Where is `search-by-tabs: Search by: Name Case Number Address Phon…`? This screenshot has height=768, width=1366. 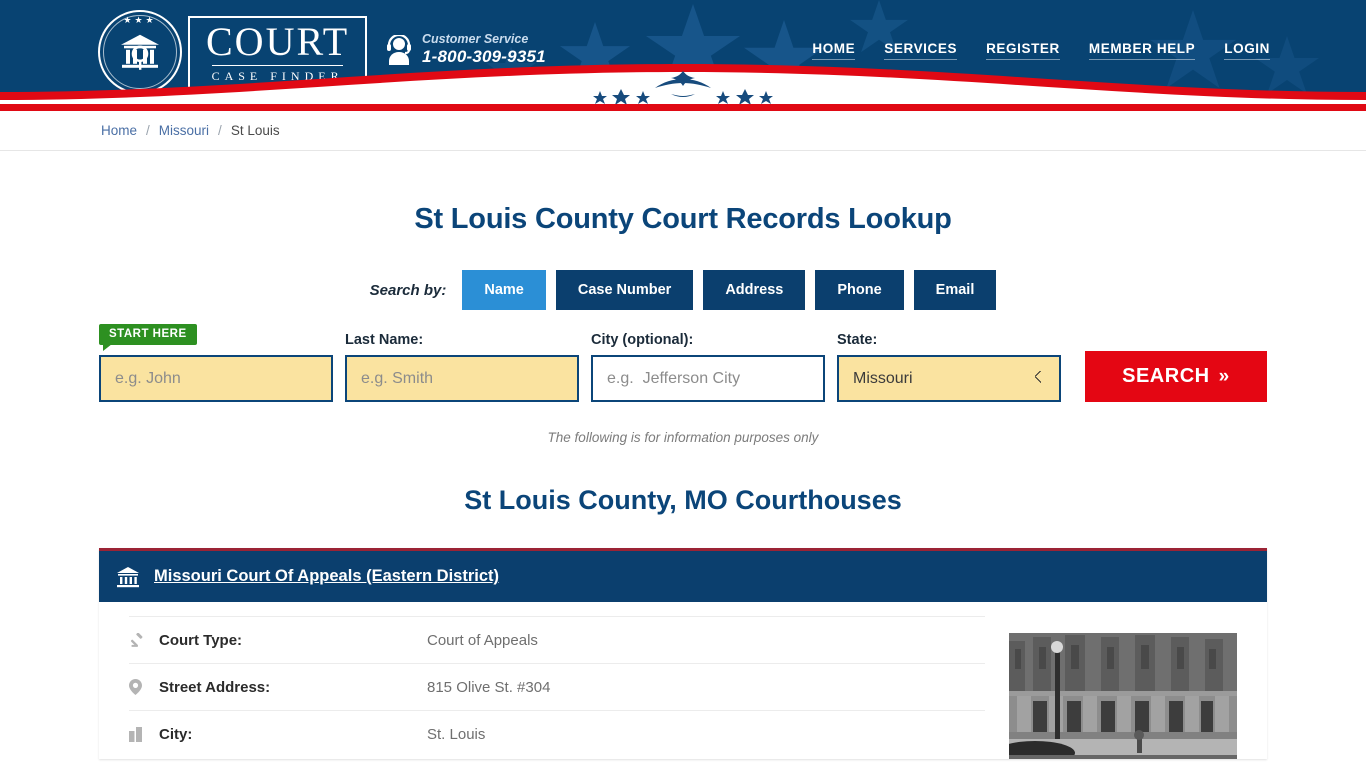 search-by-tabs: Search by: Name Case Number Address Phon… is located at coordinates (683, 290).